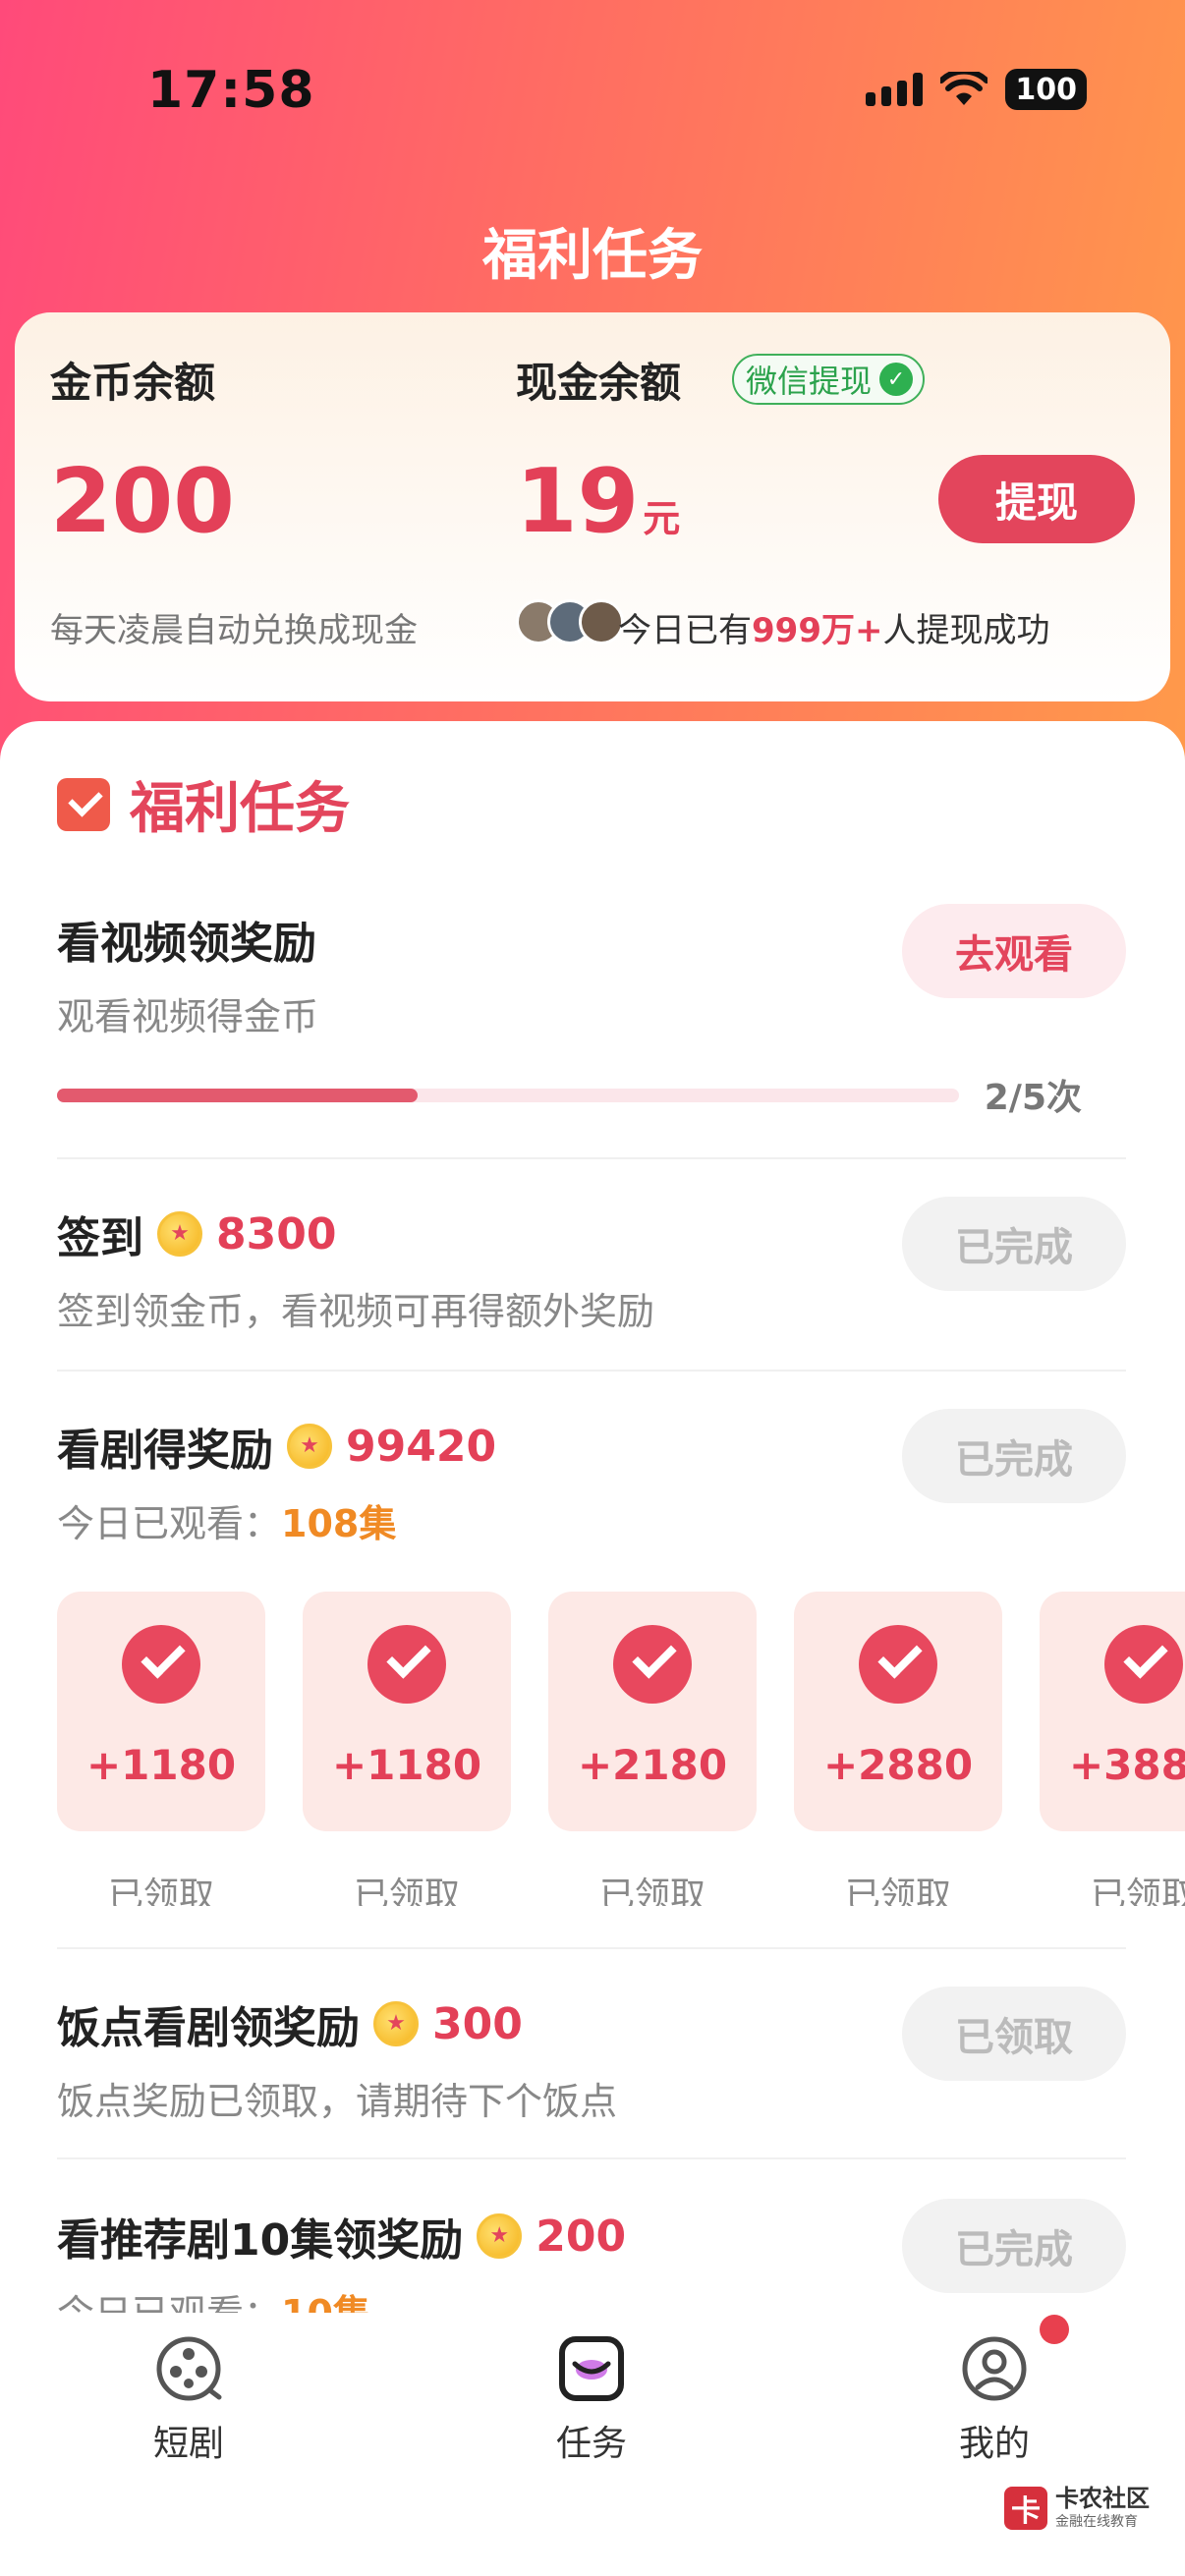  I want to click on recommend-button: 已完成, so click(1014, 2246).